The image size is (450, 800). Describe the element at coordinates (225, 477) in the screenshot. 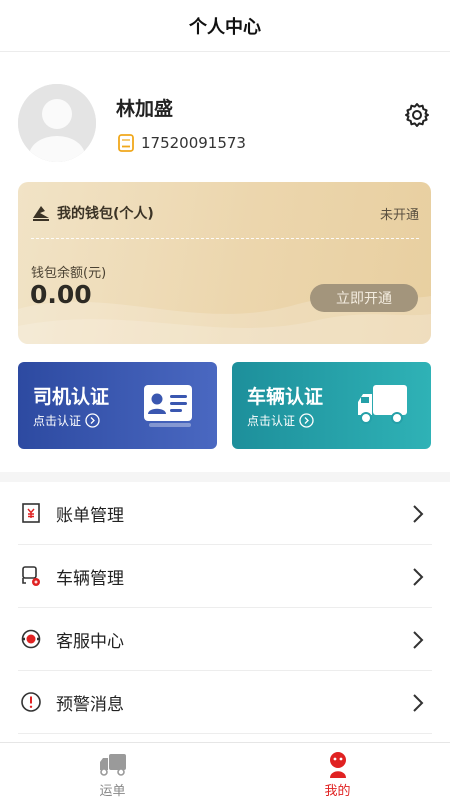

I see `section-divider` at that location.